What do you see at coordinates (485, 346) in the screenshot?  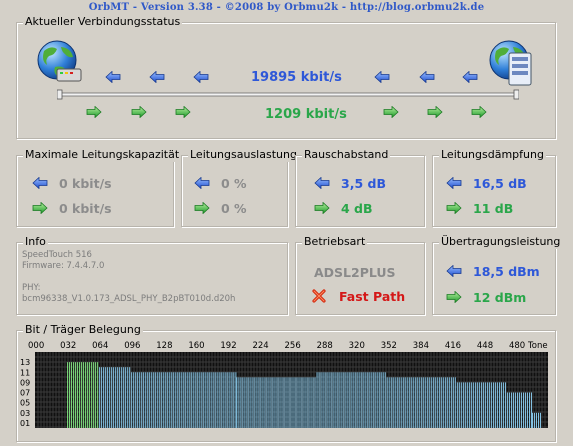 I see `x-tick-label: 448` at bounding box center [485, 346].